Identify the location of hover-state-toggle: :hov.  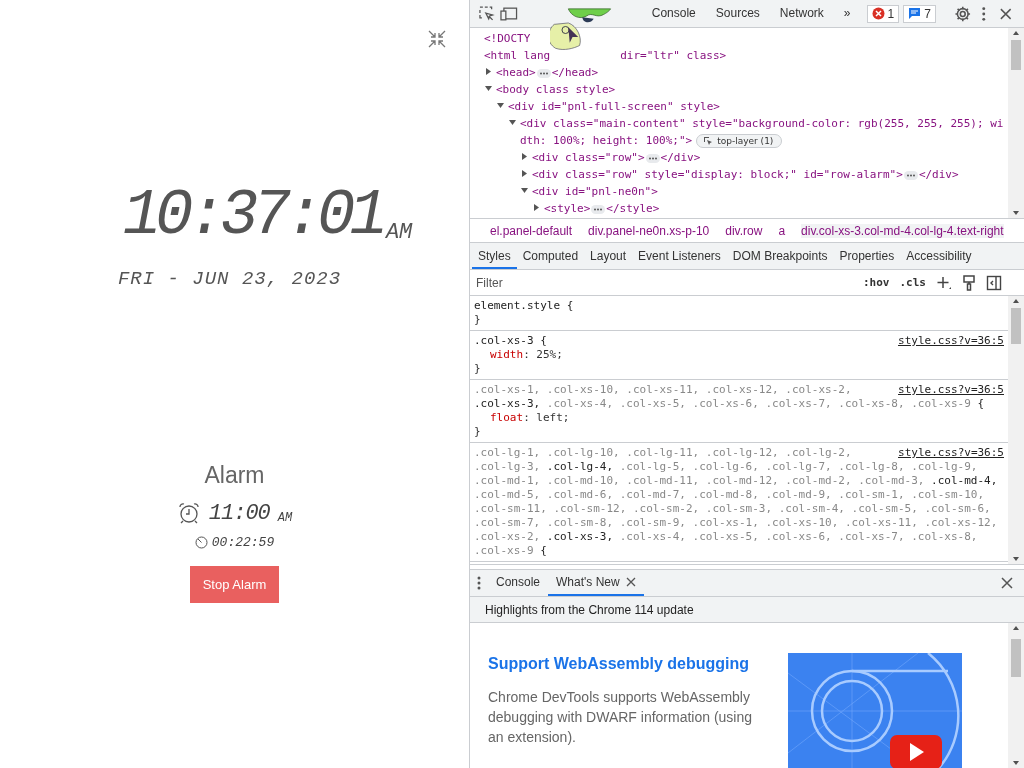
(876, 282).